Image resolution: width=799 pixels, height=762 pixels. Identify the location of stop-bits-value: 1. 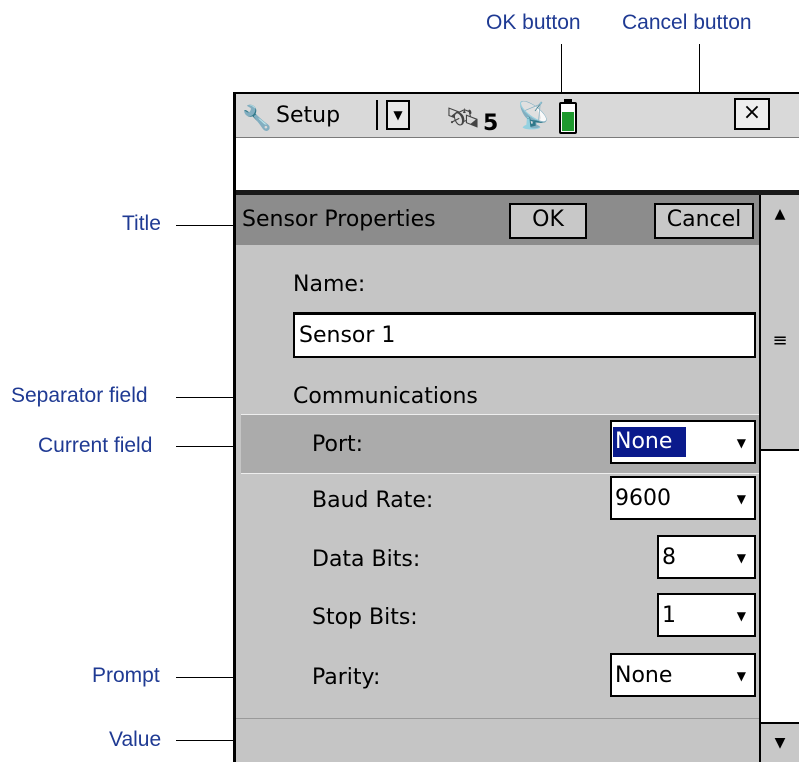
(669, 615).